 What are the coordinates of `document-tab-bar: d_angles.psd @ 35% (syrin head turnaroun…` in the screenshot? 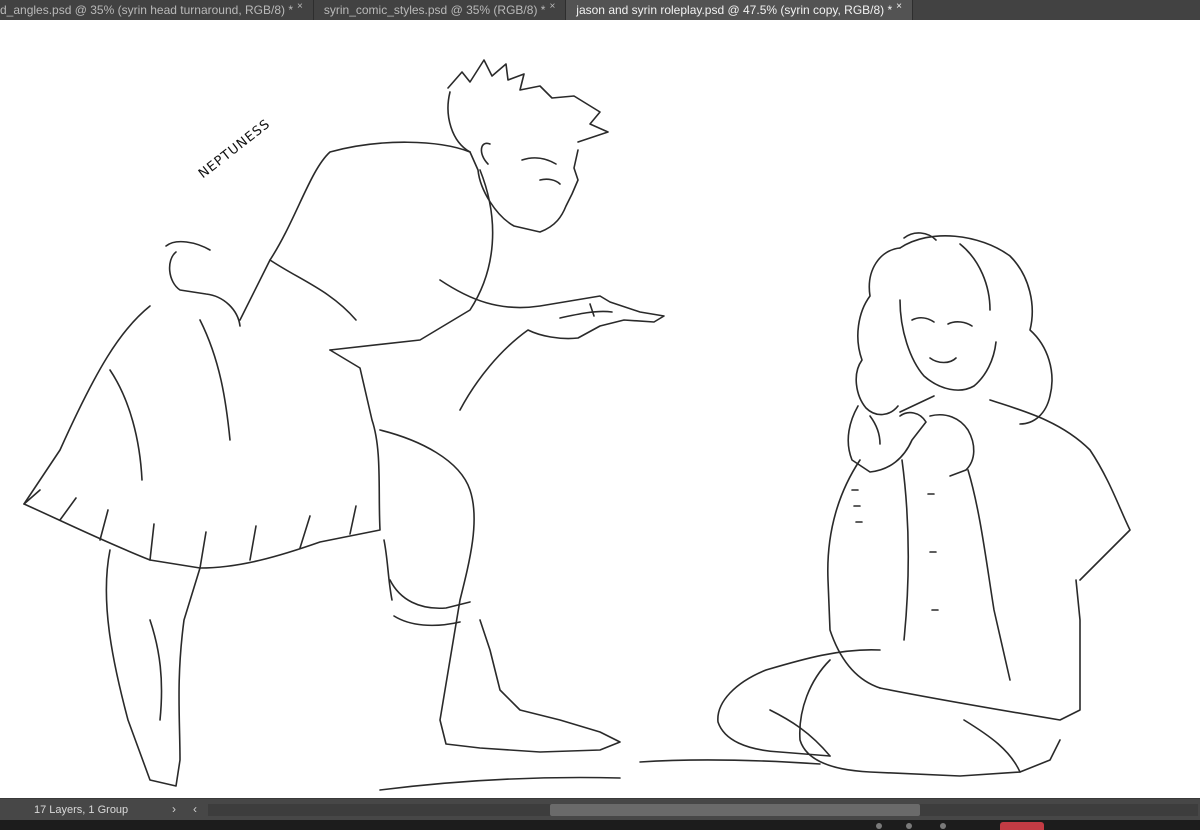 It's located at (600, 10).